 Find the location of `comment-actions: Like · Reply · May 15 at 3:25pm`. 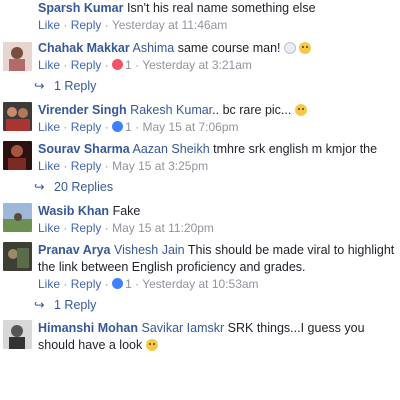

comment-actions: Like · Reply · May 15 at 3:25pm is located at coordinates (217, 166).